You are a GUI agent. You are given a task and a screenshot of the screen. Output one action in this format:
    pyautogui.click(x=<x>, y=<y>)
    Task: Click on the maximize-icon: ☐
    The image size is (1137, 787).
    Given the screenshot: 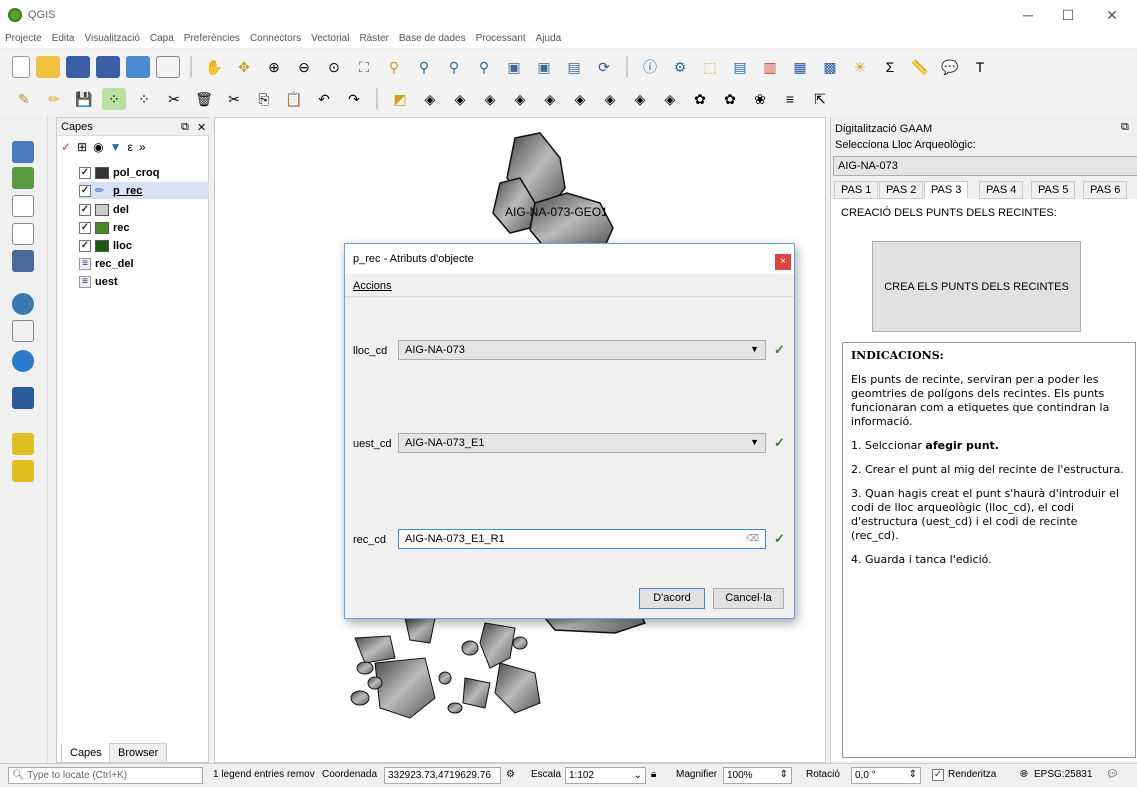 What is the action you would take?
    pyautogui.click(x=1068, y=15)
    